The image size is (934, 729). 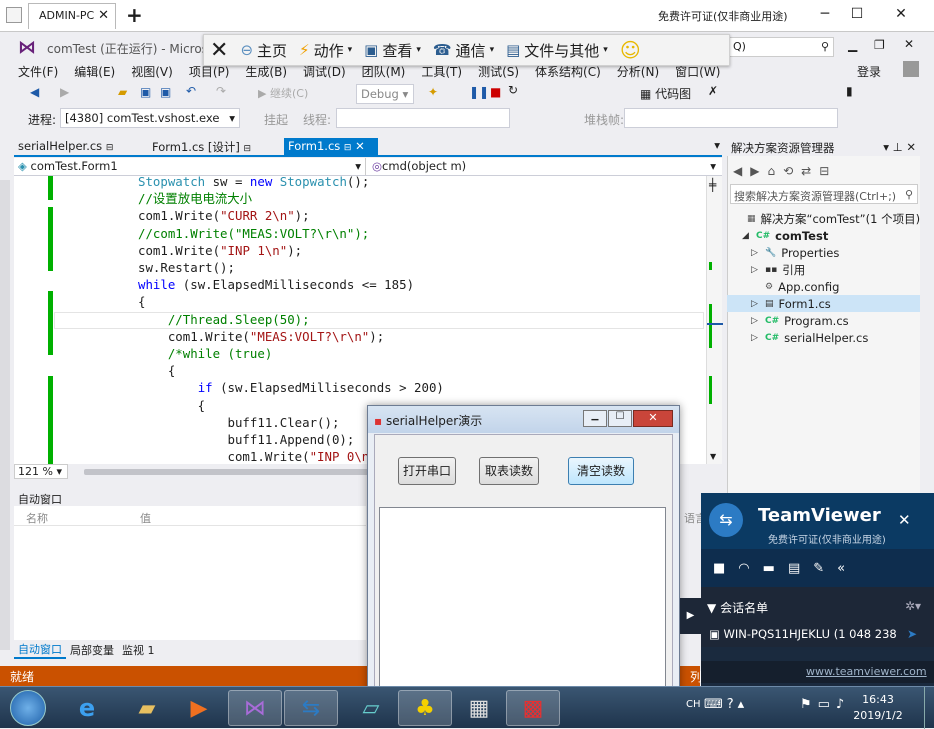 I want to click on language-indicator: CH, so click(x=693, y=704).